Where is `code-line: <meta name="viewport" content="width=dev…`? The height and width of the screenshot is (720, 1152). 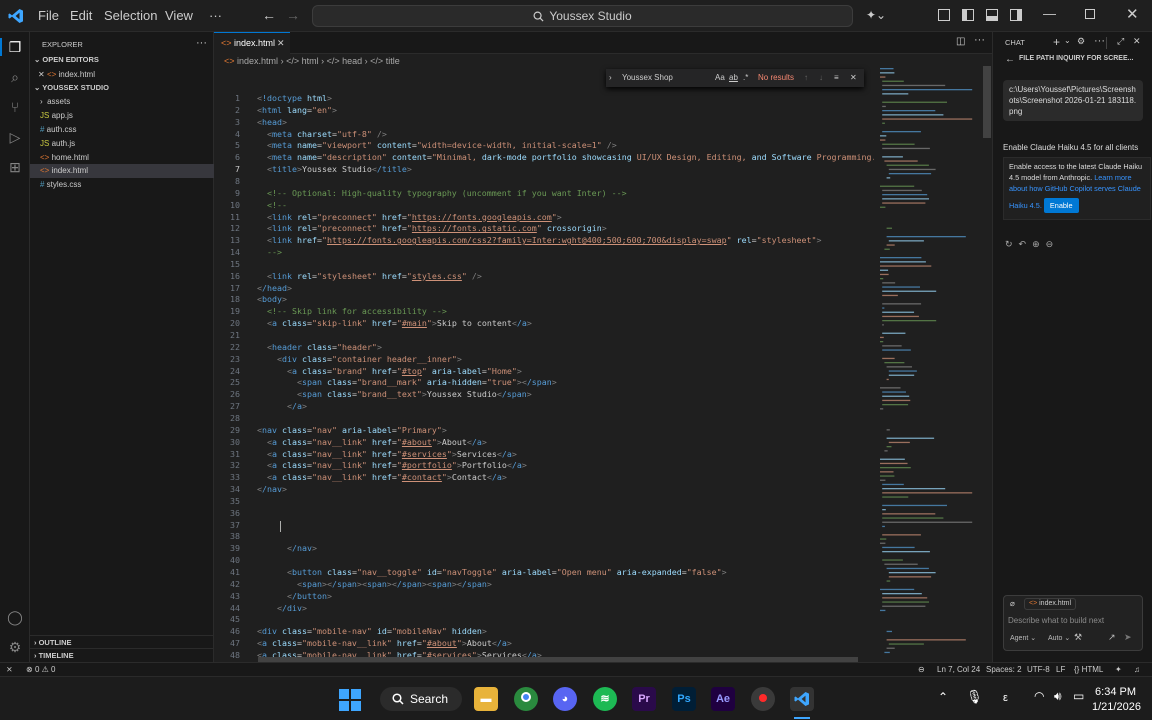
code-line: <meta name="viewport" content="width=dev… is located at coordinates (437, 145).